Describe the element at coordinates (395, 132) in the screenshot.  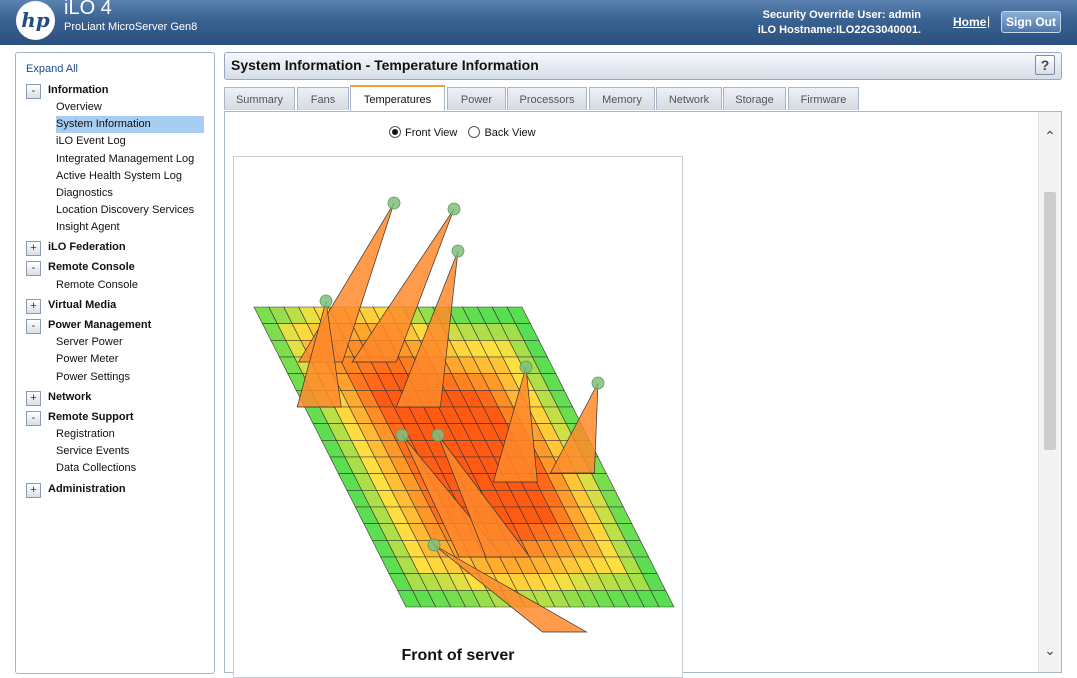
I see `front-view-radio` at that location.